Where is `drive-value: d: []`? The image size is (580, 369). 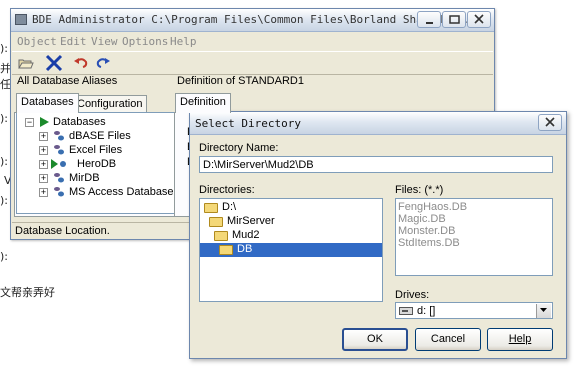 drive-value: d: [] is located at coordinates (426, 311).